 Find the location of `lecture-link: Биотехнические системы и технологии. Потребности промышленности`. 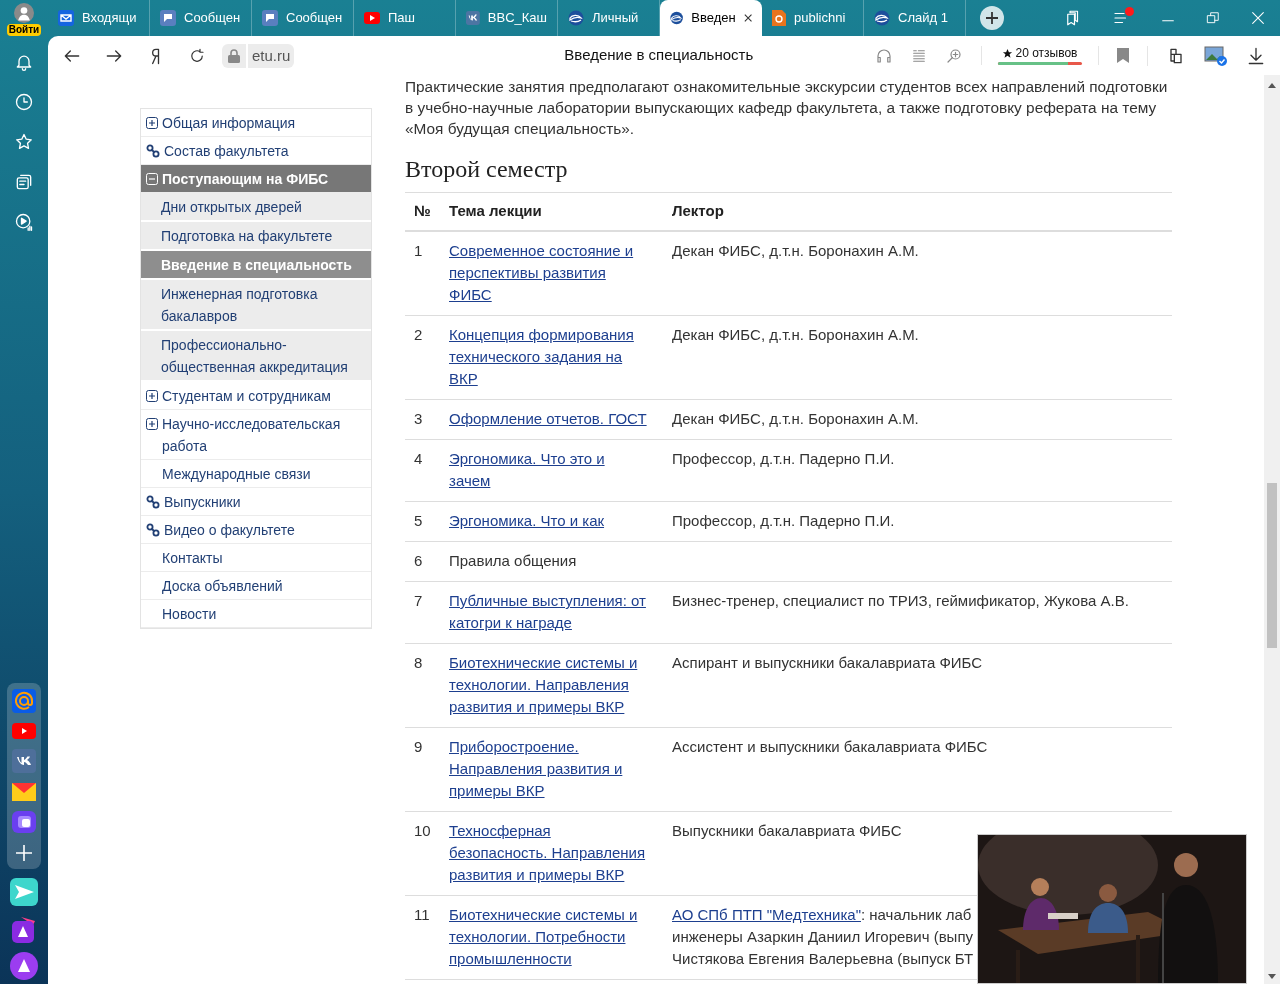

lecture-link: Биотехнические системы и технологии. Потребности промышленности is located at coordinates (549, 937).